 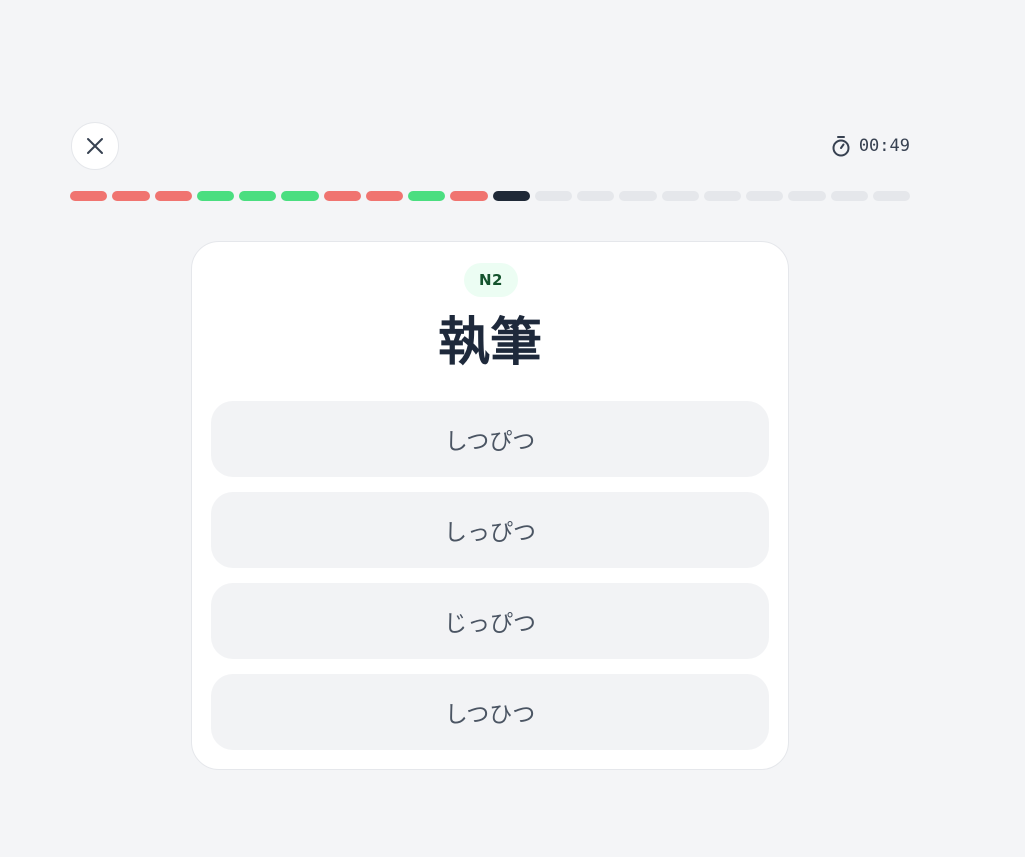 I want to click on timer: 00:49, so click(x=870, y=146).